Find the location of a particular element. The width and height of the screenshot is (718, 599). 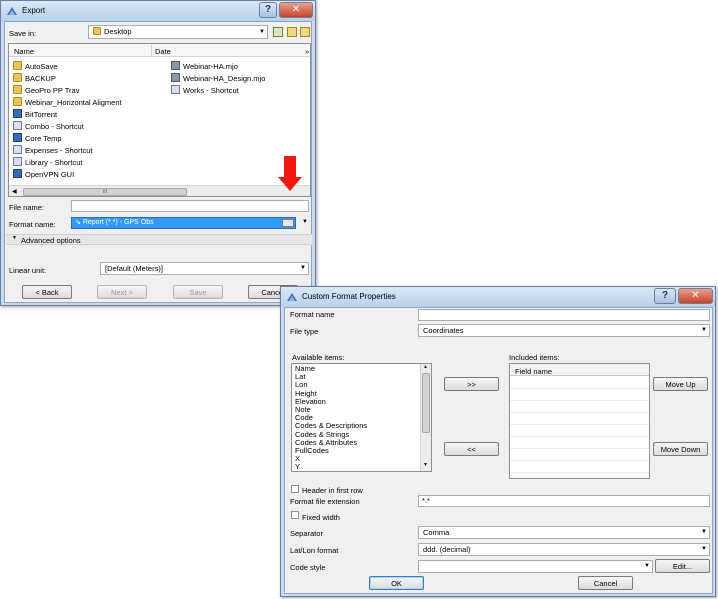

remove-item-button: << is located at coordinates (471, 449).